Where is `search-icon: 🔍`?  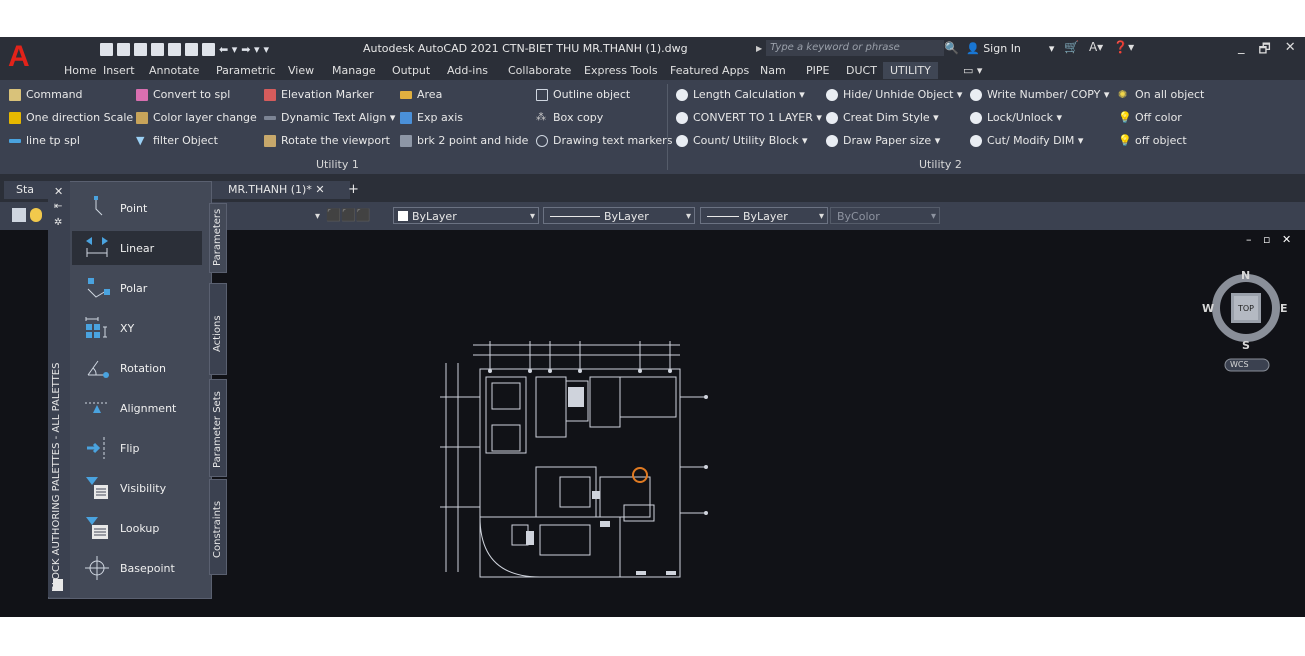 search-icon: 🔍 is located at coordinates (951, 48).